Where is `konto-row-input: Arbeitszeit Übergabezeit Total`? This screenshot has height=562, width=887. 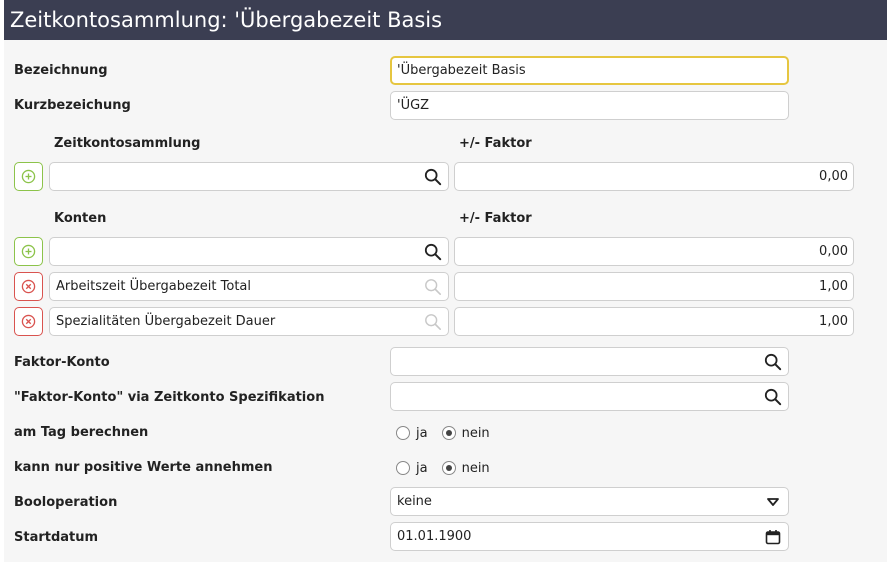 konto-row-input: Arbeitszeit Übergabezeit Total is located at coordinates (249, 286).